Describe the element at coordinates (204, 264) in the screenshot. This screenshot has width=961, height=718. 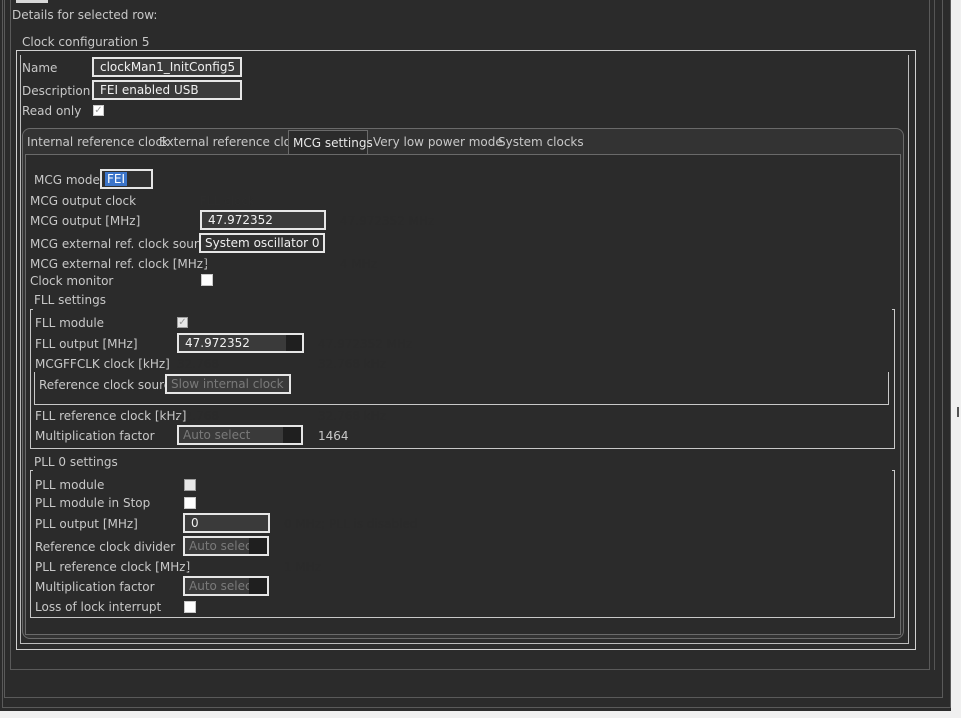
I see `mcg-ext-clock-value: 4` at that location.